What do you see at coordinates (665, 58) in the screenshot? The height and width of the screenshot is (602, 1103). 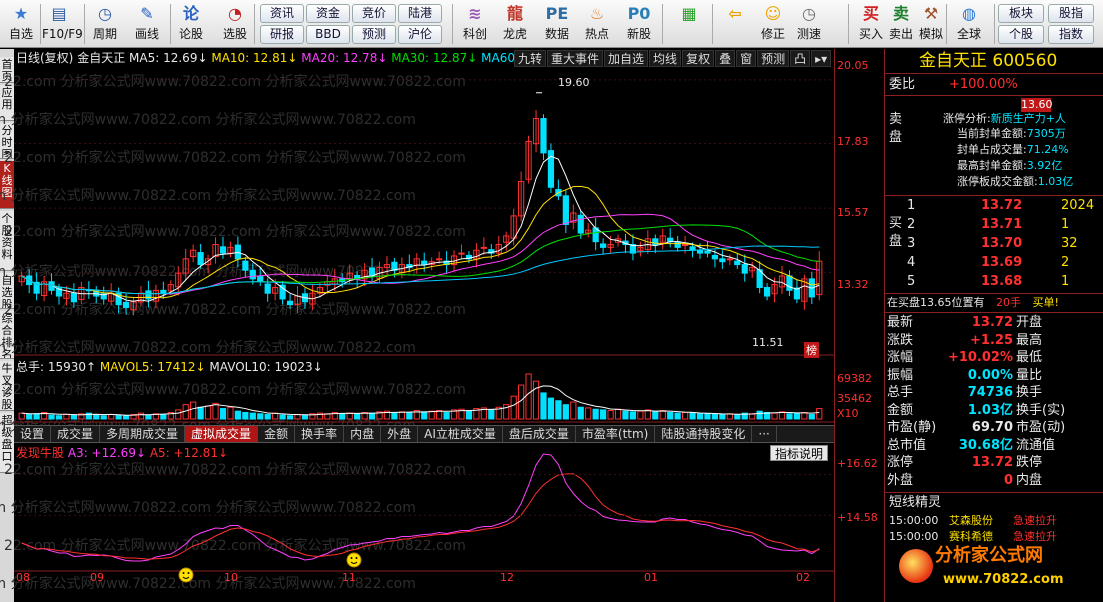 I see `ktool-button-3: 均线` at bounding box center [665, 58].